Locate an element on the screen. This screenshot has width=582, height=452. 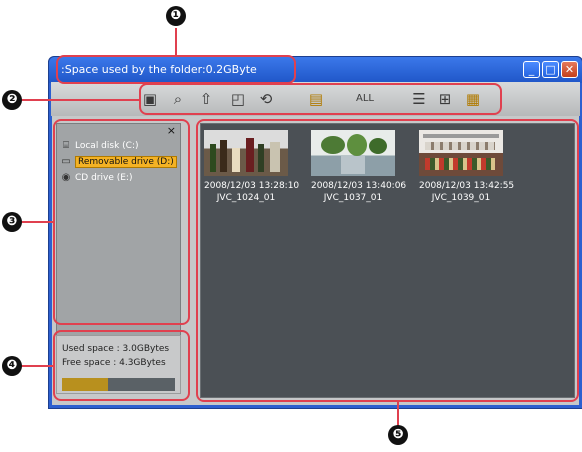
callout-number-3: ❸ is located at coordinates (12, 222).